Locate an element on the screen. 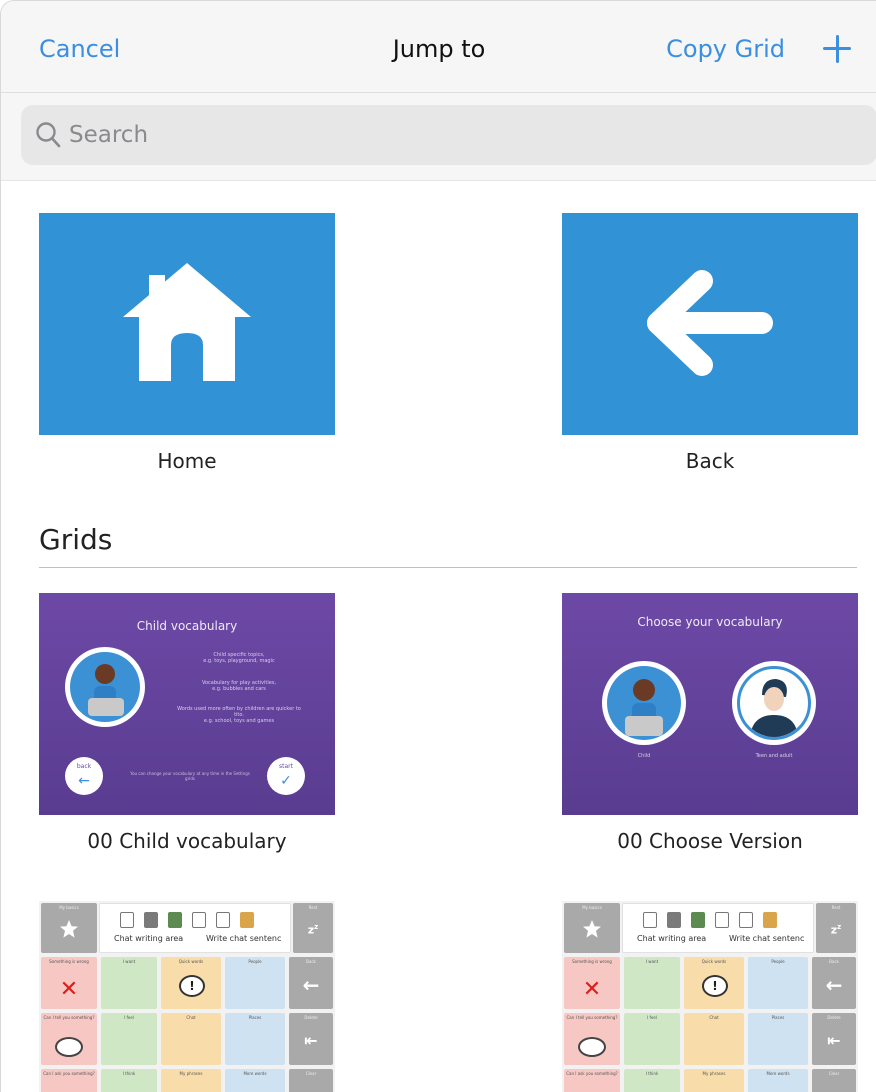 This screenshot has width=876, height=1092. arrow-left-icon is located at coordinates (710, 323).